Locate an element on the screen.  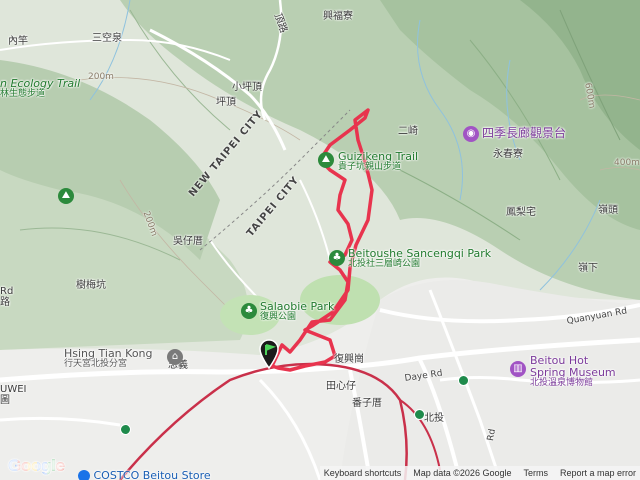
camera-icon: ◉ is located at coordinates (471, 134).